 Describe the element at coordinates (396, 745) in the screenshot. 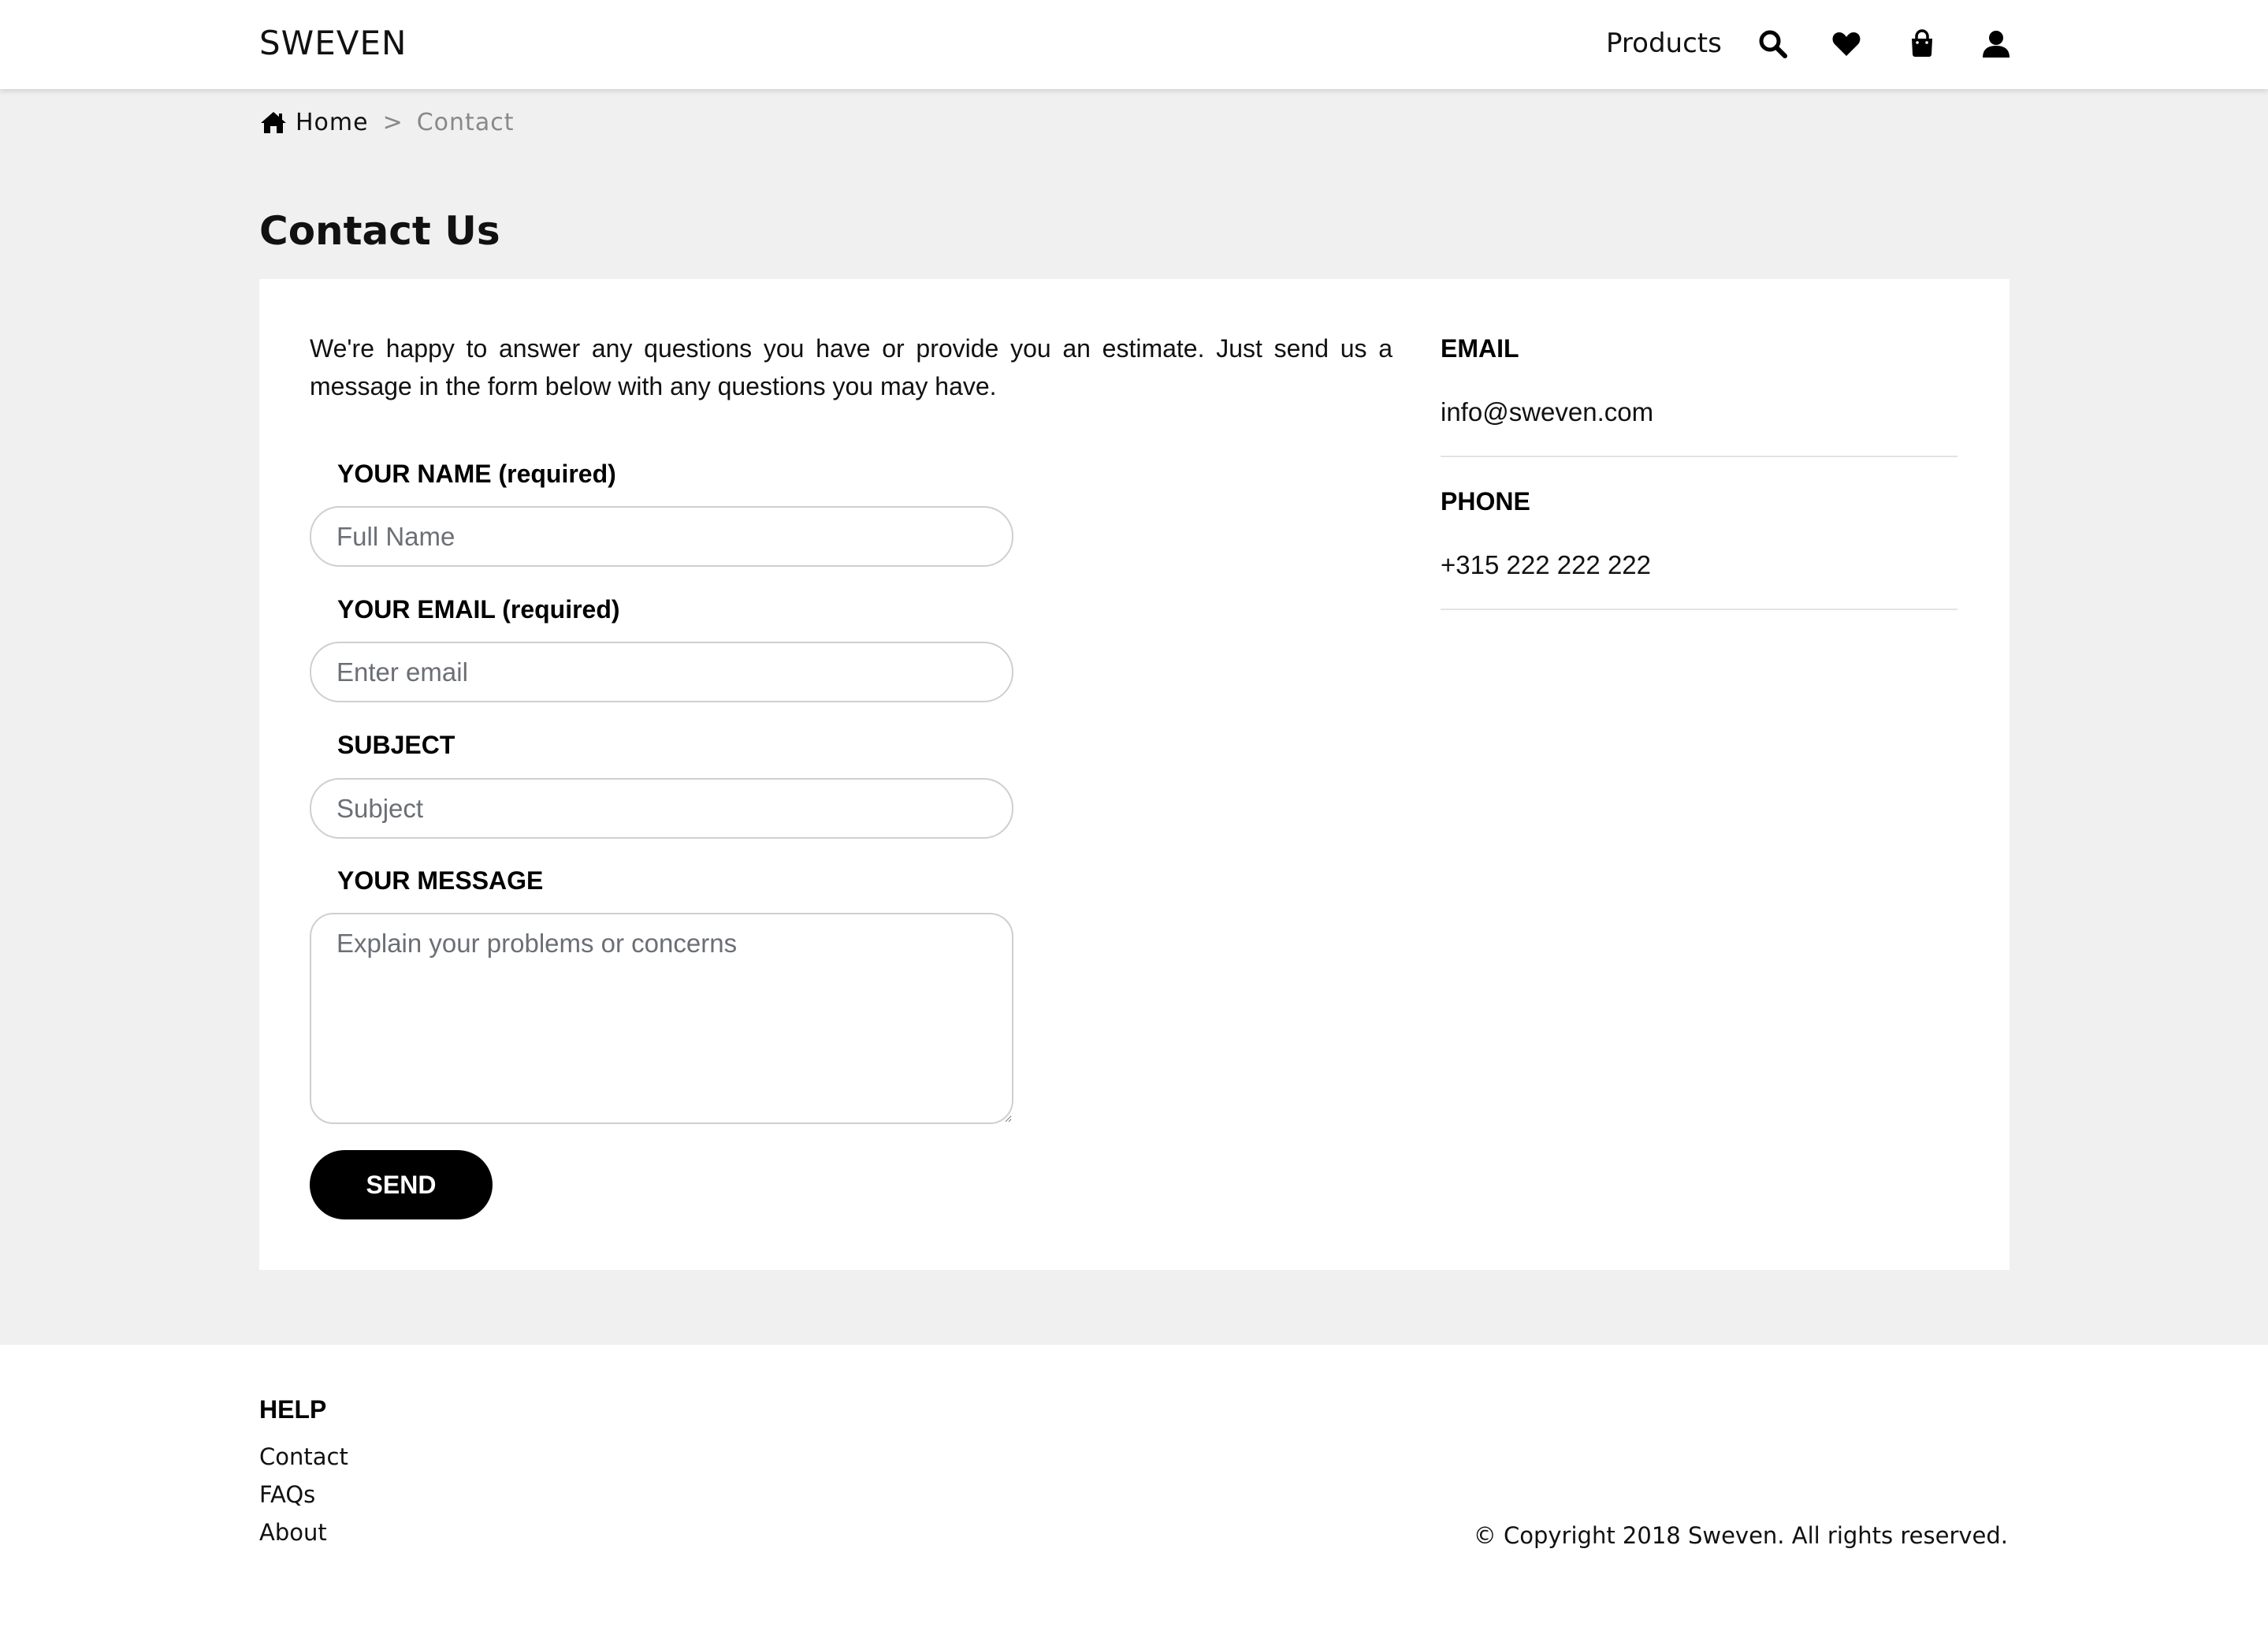

I see `subject-label: SUBJECT` at that location.